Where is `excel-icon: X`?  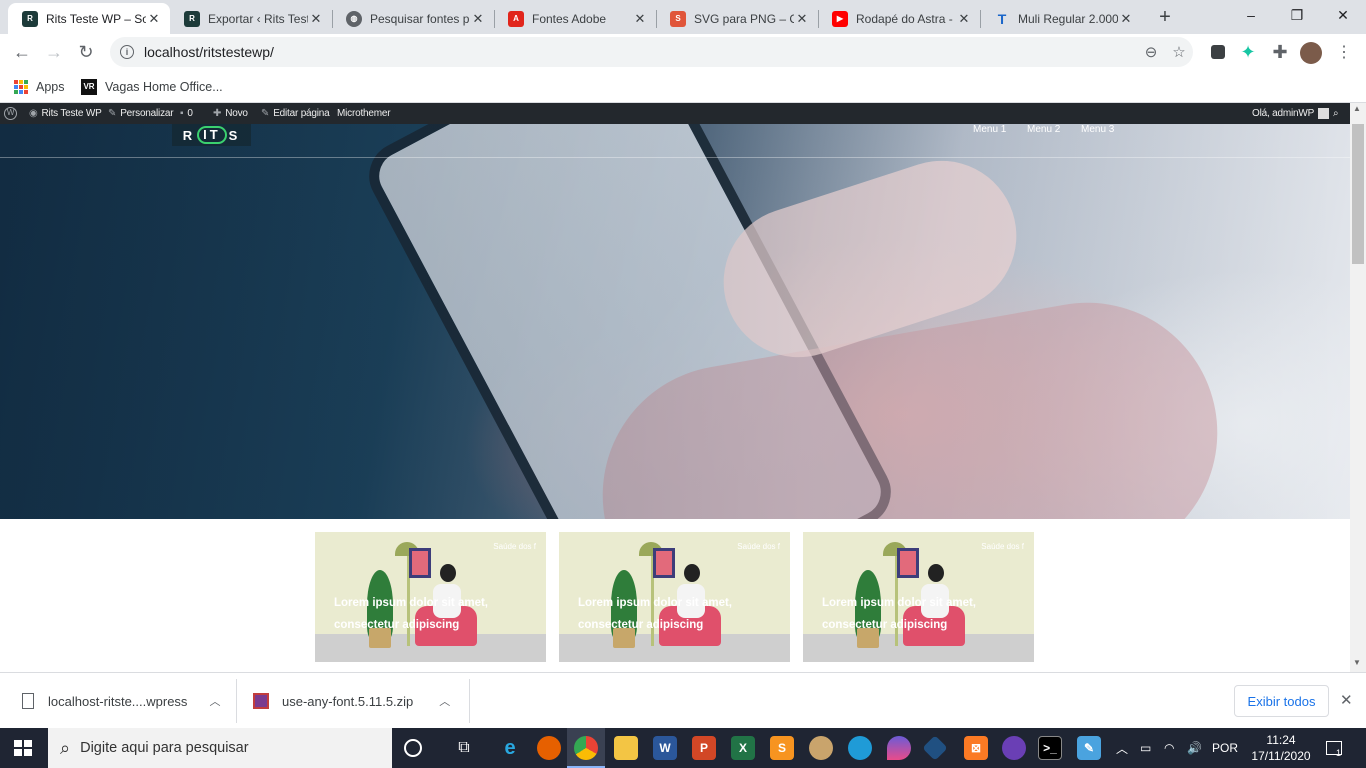
excel-icon: X is located at coordinates (743, 748).